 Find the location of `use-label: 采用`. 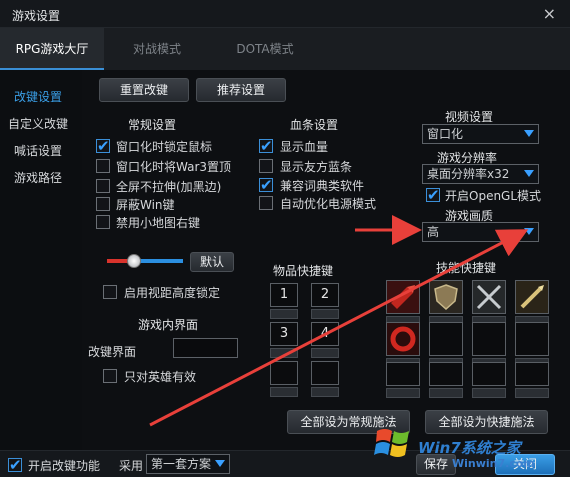

use-label: 采用 is located at coordinates (131, 466).